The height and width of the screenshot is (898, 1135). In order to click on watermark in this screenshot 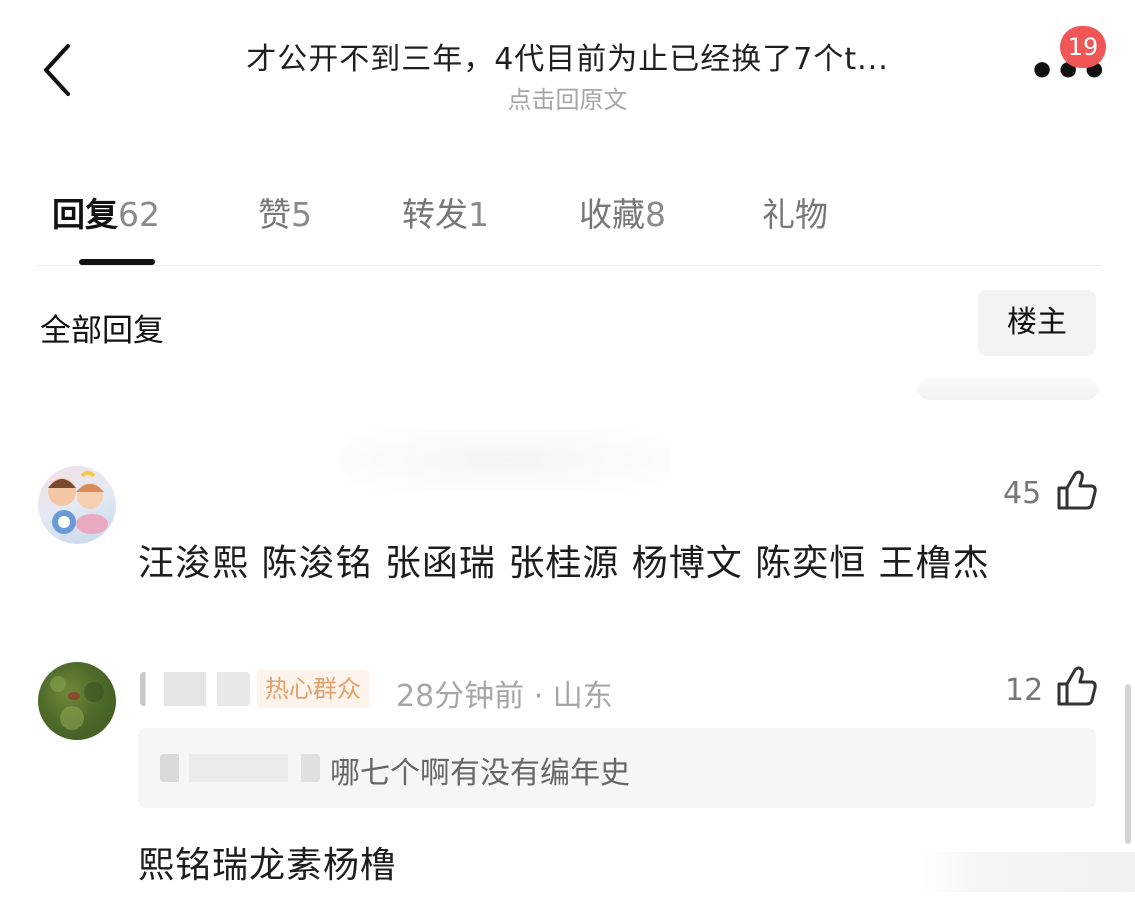, I will do `click(1027, 872)`.